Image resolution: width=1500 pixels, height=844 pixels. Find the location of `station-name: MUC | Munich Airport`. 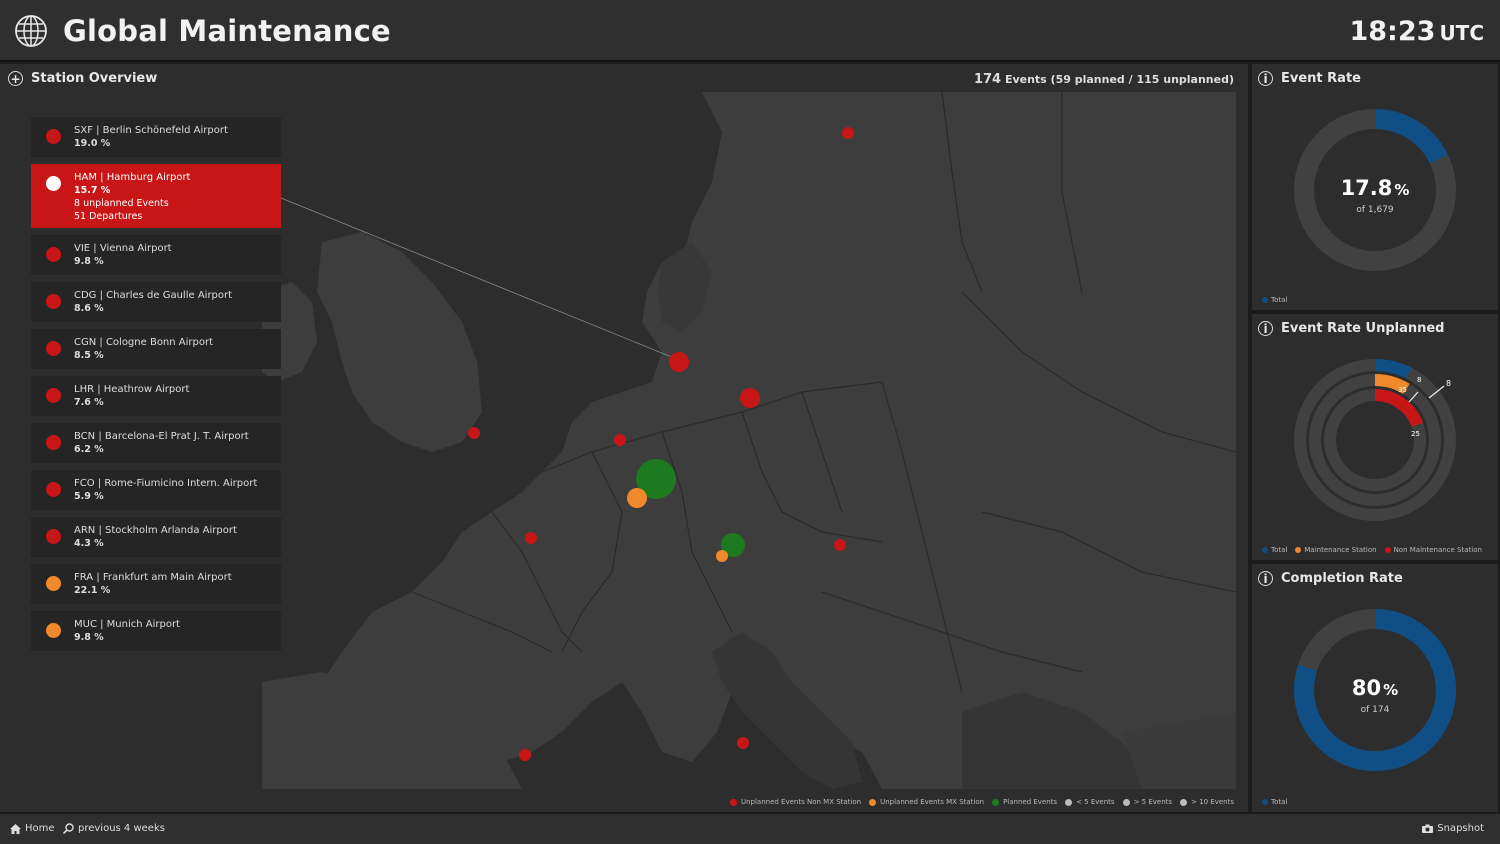

station-name: MUC | Munich Airport is located at coordinates (127, 624).